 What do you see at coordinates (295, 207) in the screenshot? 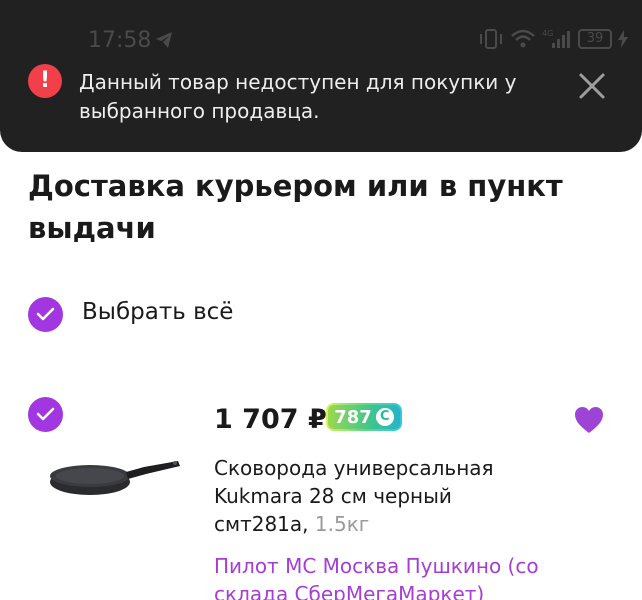
I see `delivery-section-title: Доставка курьером или в пункт выдачи` at bounding box center [295, 207].